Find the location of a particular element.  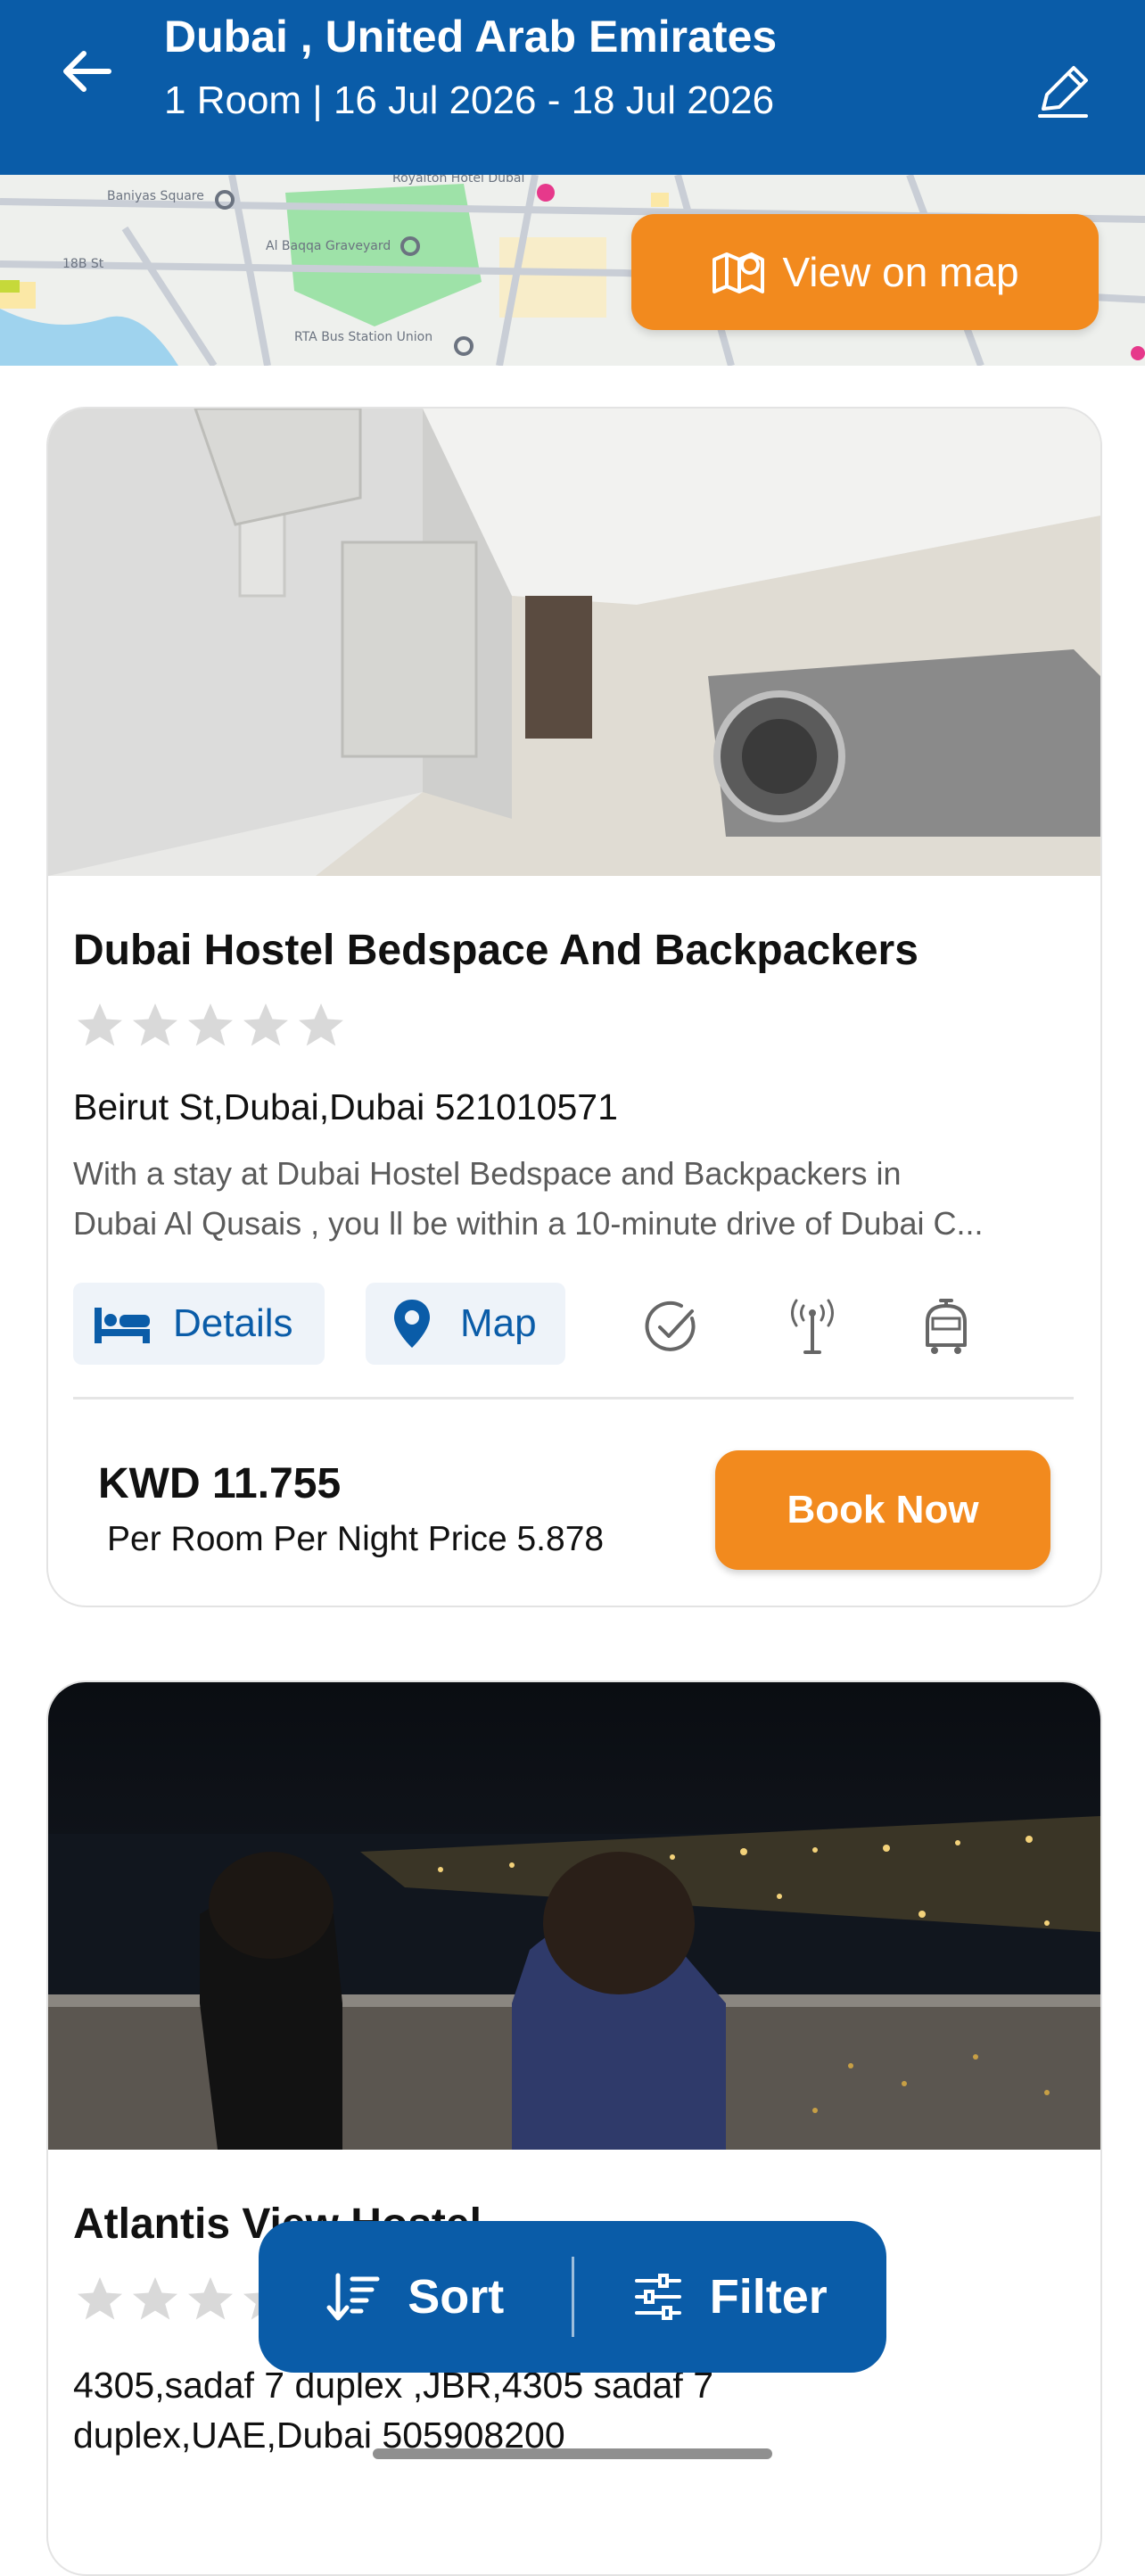

location-pin-icon is located at coordinates (412, 1324).